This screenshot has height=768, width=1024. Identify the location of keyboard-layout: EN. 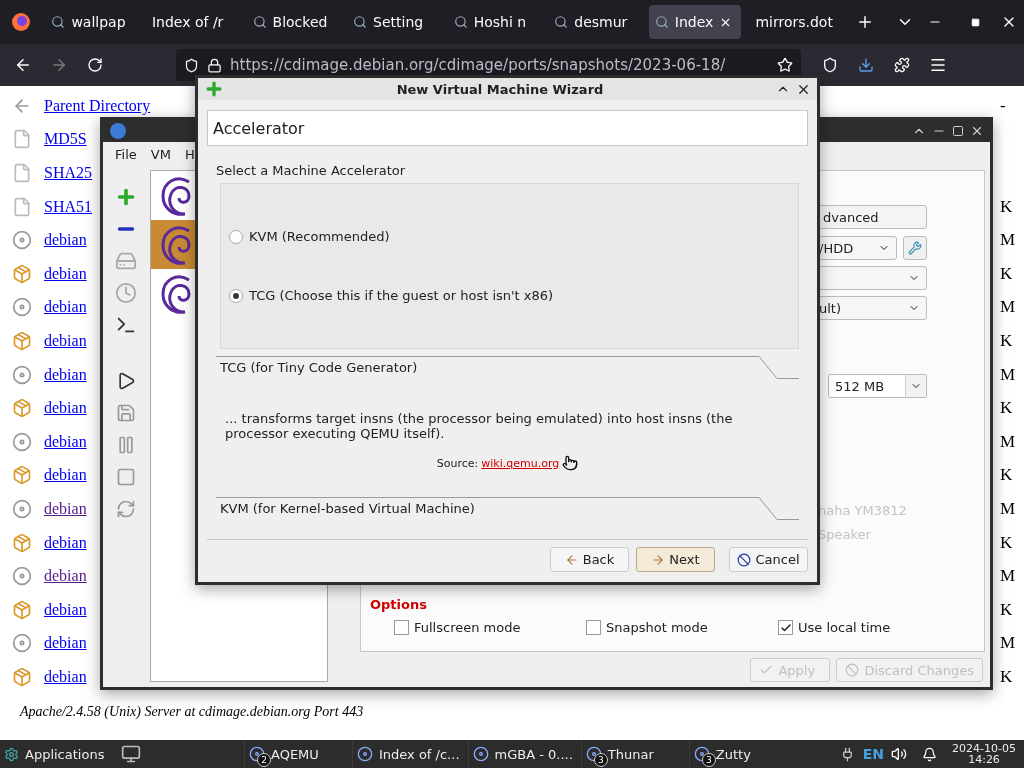
(873, 754).